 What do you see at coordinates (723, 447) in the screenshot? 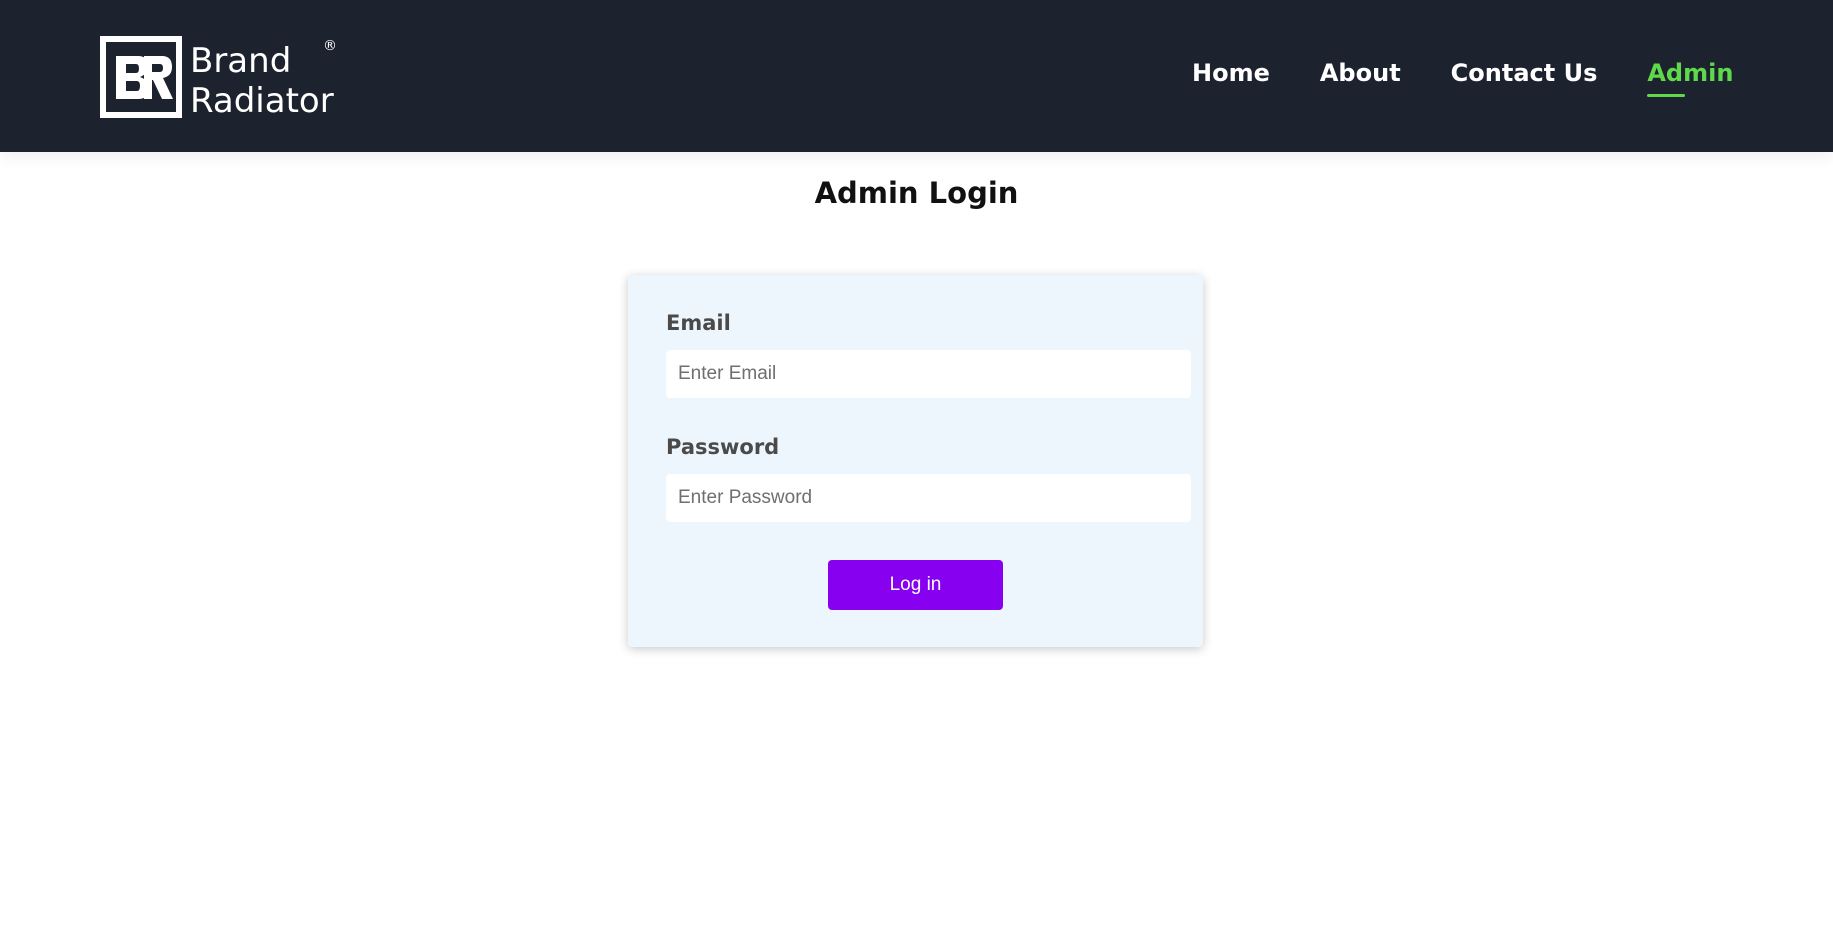
I see `password-label: Password` at bounding box center [723, 447].